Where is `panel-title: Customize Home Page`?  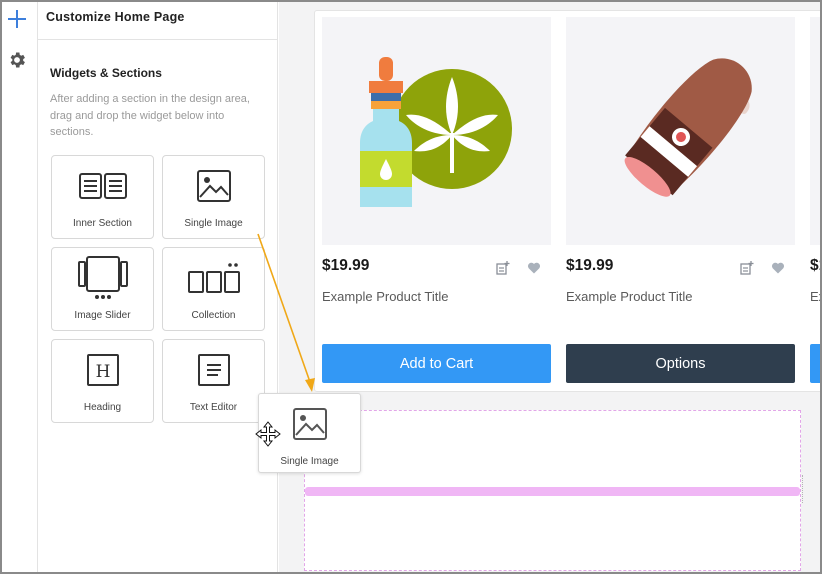 panel-title: Customize Home Page is located at coordinates (157, 21).